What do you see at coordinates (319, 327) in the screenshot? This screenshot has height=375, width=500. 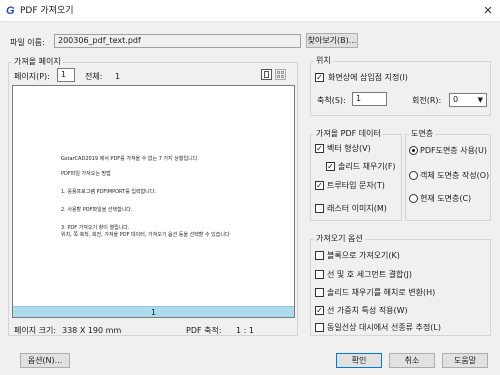 I see `infer-linetypes-checkbox` at bounding box center [319, 327].